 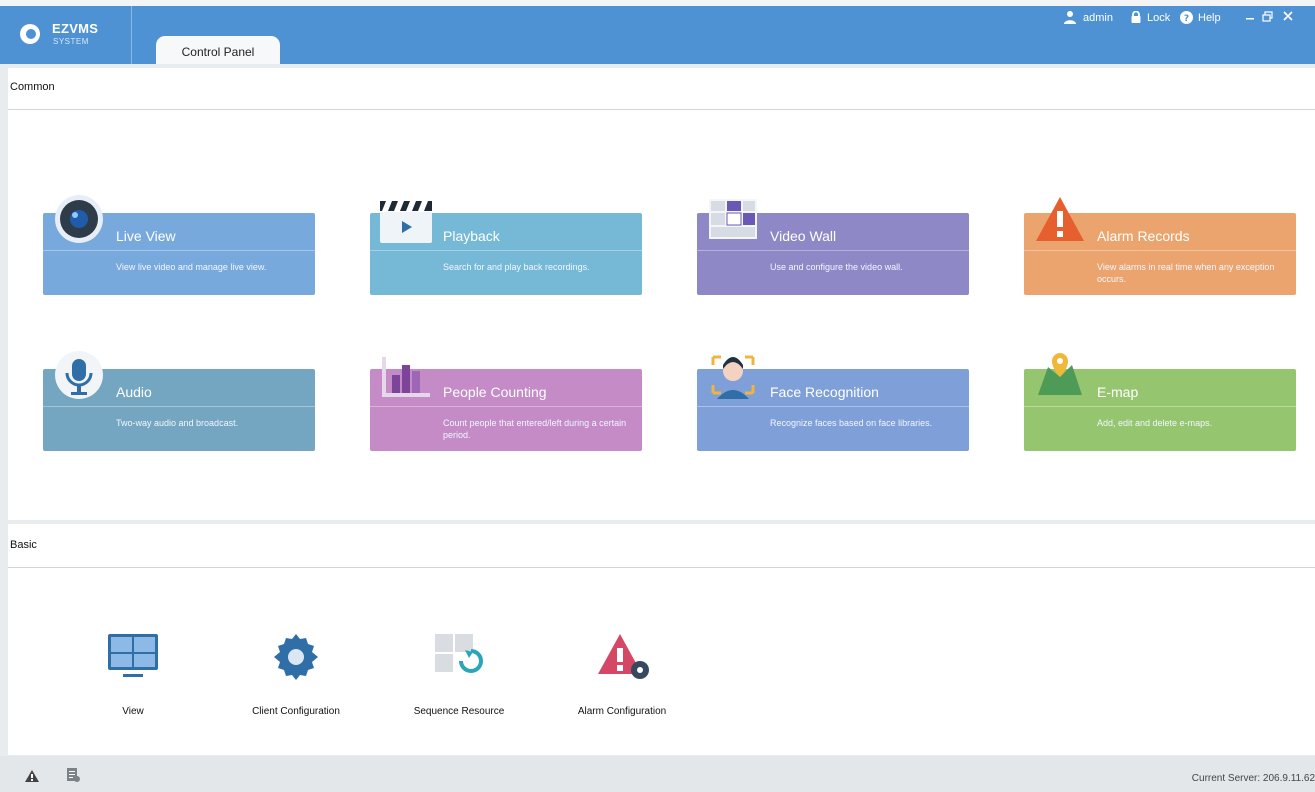 I want to click on section-title-basic: Basic, so click(x=23, y=545).